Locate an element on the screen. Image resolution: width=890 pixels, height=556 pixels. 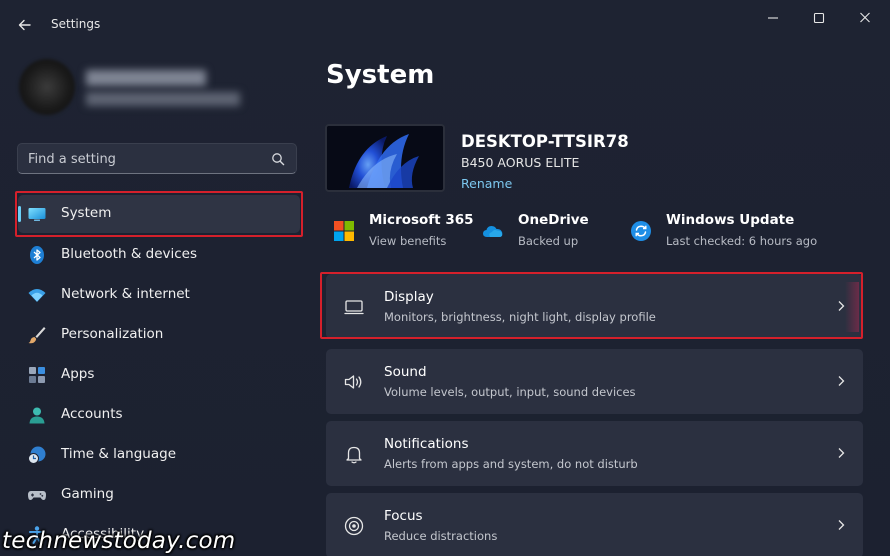
sidebar-item-network: Network & internet is located at coordinates (159, 295).